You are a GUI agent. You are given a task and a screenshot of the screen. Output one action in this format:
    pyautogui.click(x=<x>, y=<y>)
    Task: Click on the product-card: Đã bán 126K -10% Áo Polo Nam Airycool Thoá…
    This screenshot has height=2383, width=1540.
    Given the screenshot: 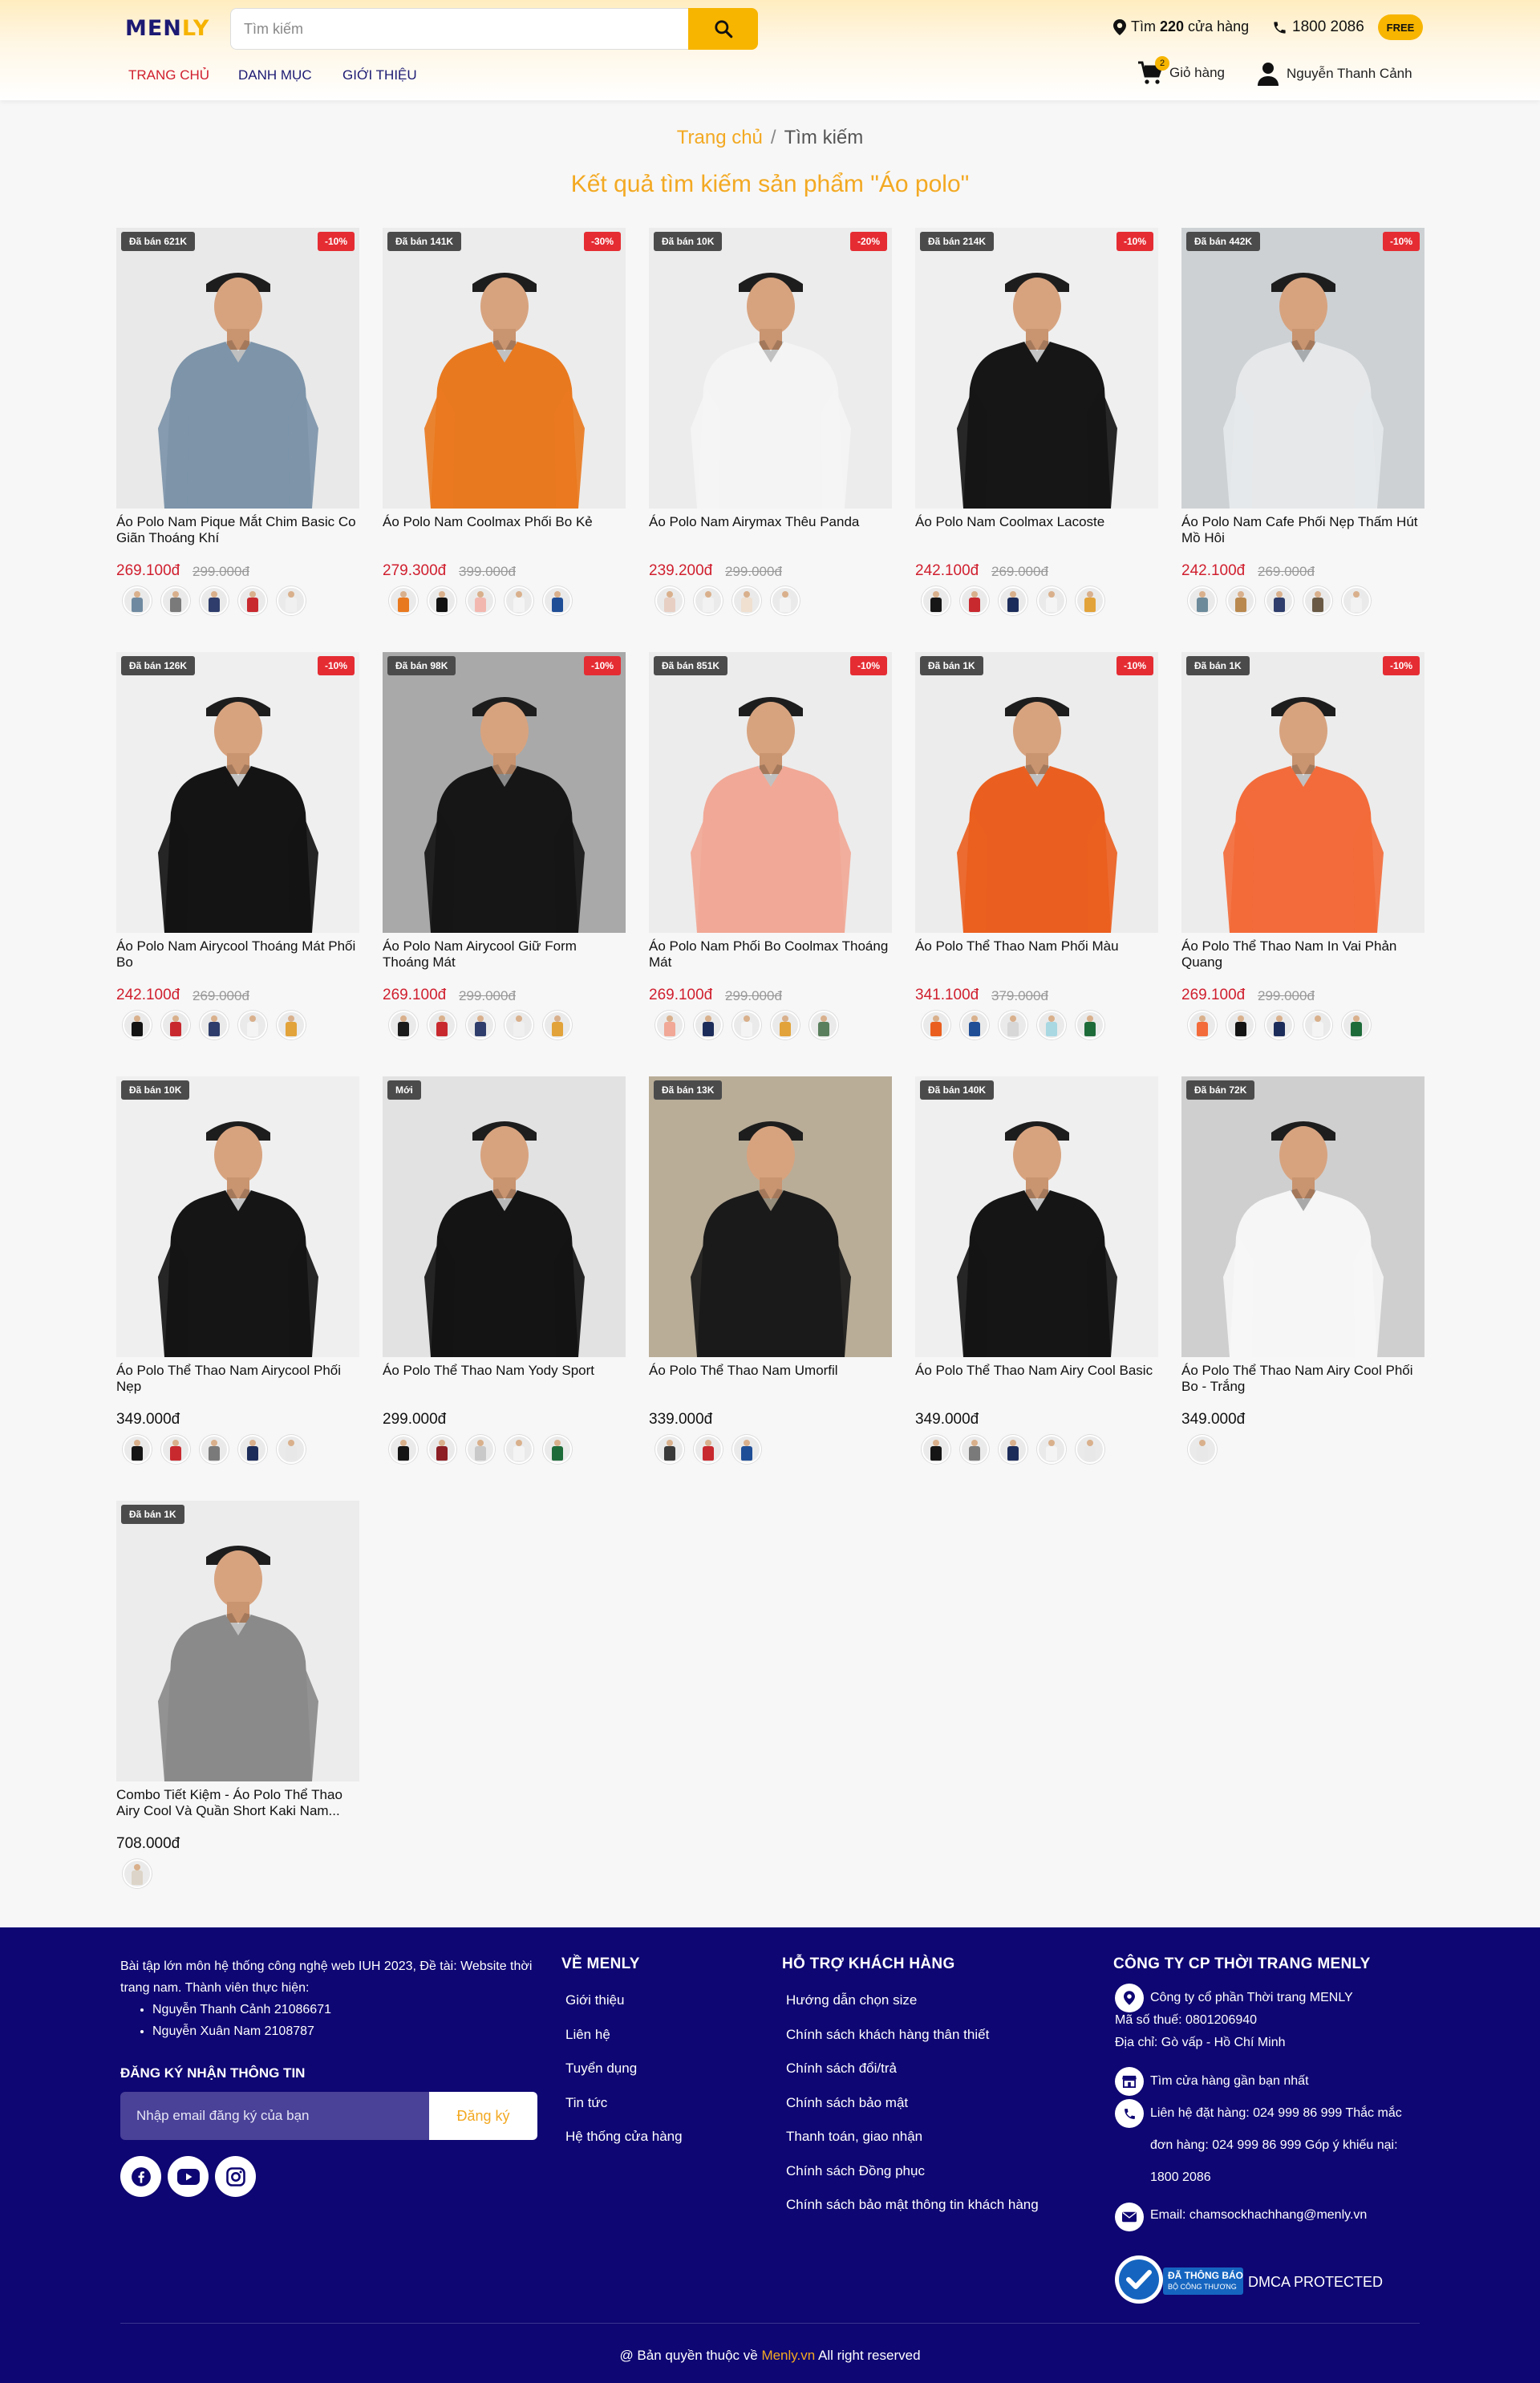 What is the action you would take?
    pyautogui.click(x=237, y=856)
    